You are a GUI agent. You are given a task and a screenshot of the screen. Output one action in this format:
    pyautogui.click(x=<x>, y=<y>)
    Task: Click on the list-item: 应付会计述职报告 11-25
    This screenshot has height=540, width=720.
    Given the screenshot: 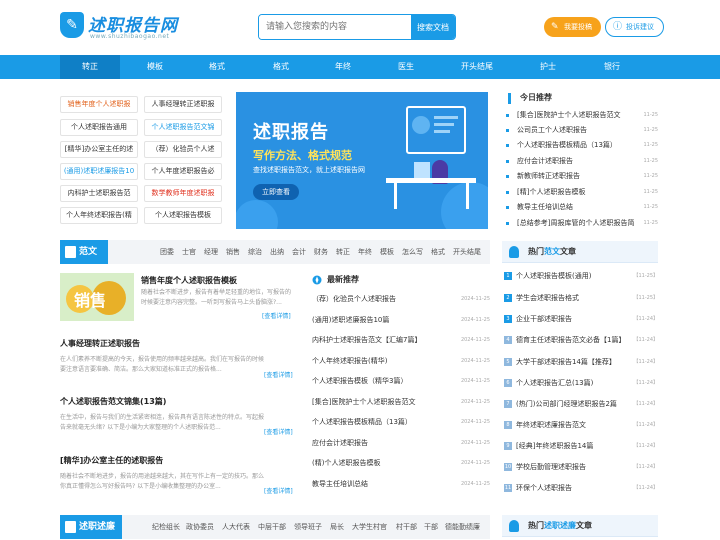 What is the action you would take?
    pyautogui.click(x=582, y=161)
    